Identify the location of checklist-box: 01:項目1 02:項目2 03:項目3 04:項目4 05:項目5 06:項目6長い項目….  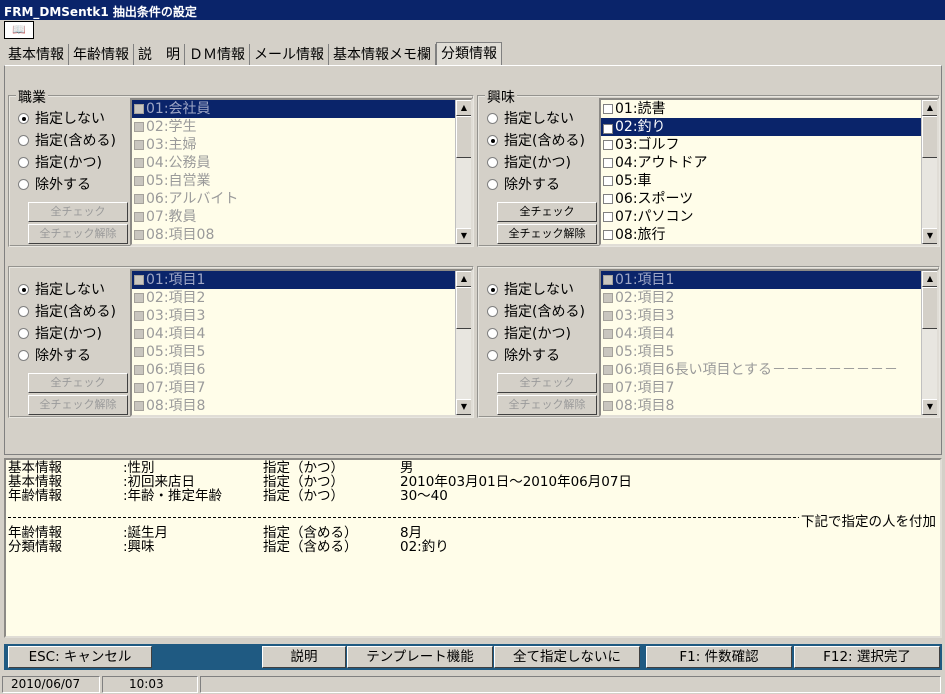
(769, 343).